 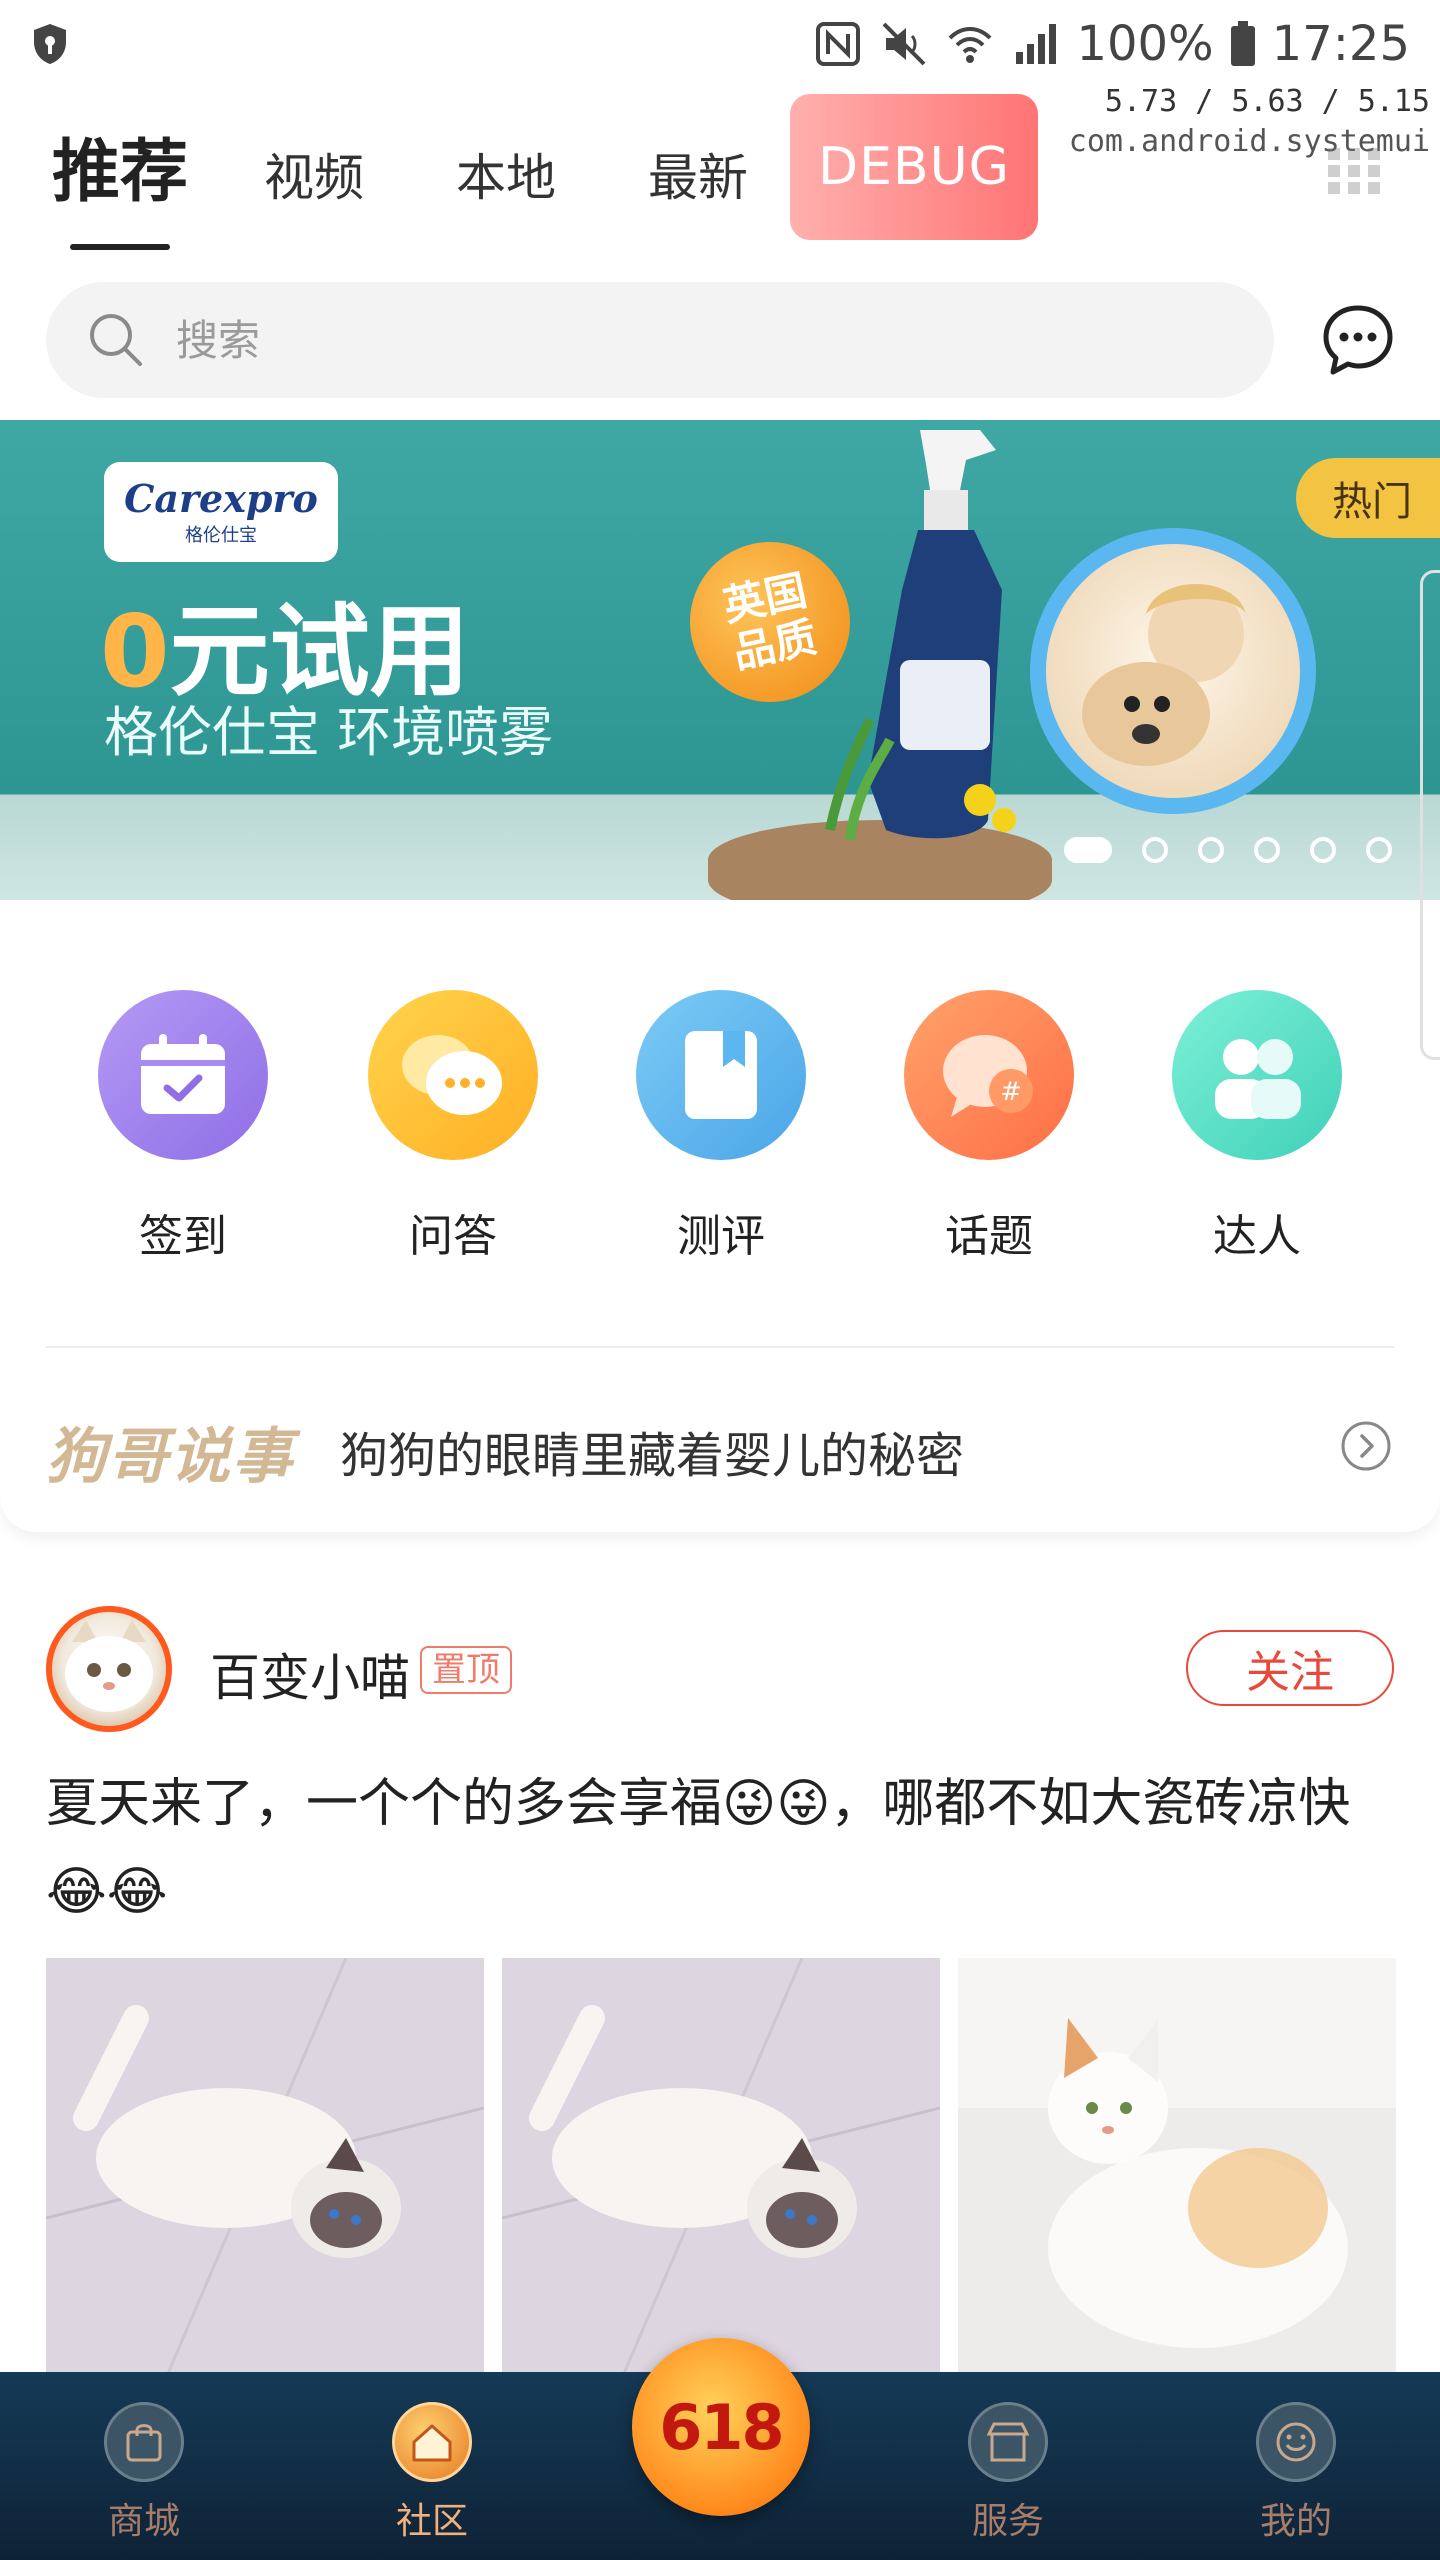 What do you see at coordinates (221, 498) in the screenshot?
I see `brand-logo-text: Carexpro` at bounding box center [221, 498].